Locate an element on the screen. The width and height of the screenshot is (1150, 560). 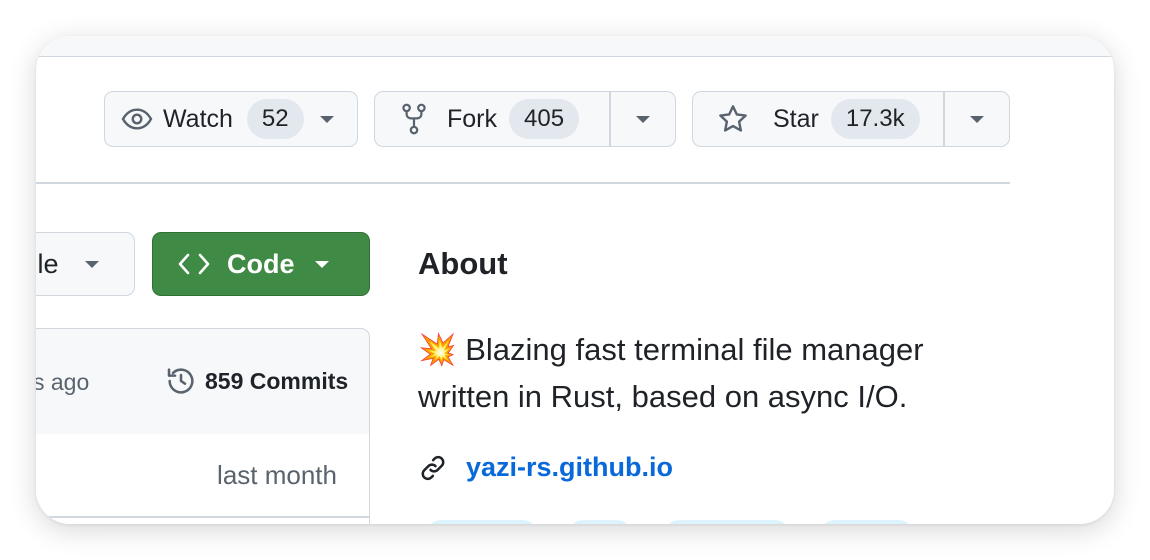
star-label: Star is located at coordinates (796, 118).